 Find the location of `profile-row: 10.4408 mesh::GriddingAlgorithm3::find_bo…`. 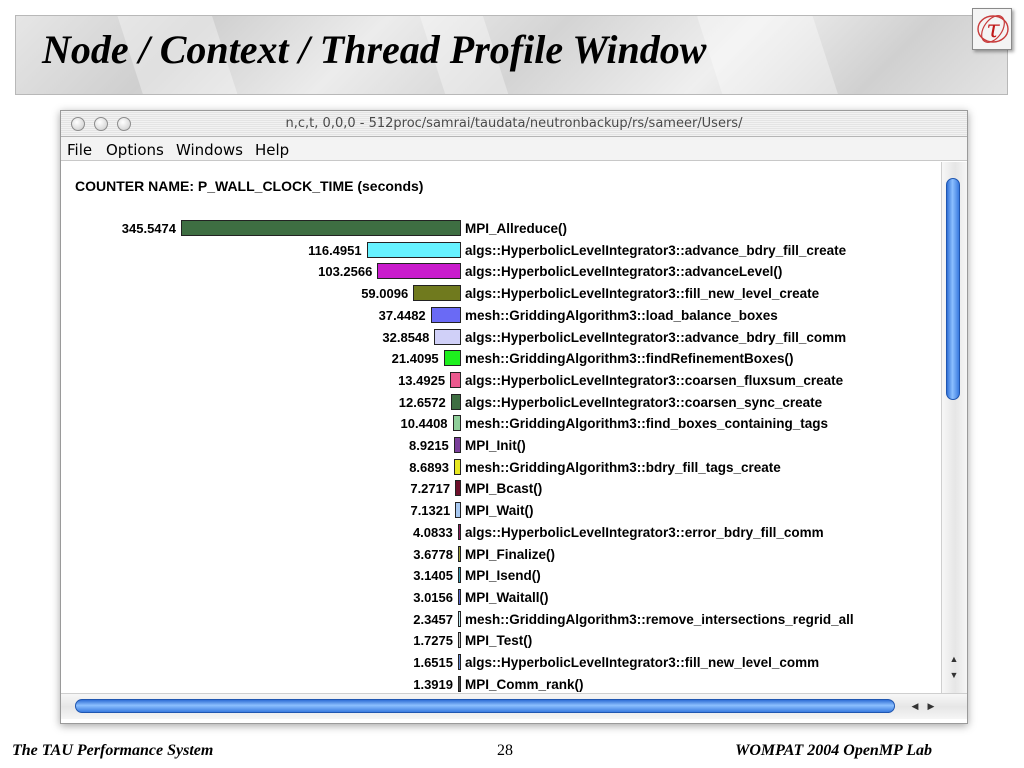

profile-row: 10.4408 mesh::GriddingAlgorithm3::find_bo… is located at coordinates (501, 424).